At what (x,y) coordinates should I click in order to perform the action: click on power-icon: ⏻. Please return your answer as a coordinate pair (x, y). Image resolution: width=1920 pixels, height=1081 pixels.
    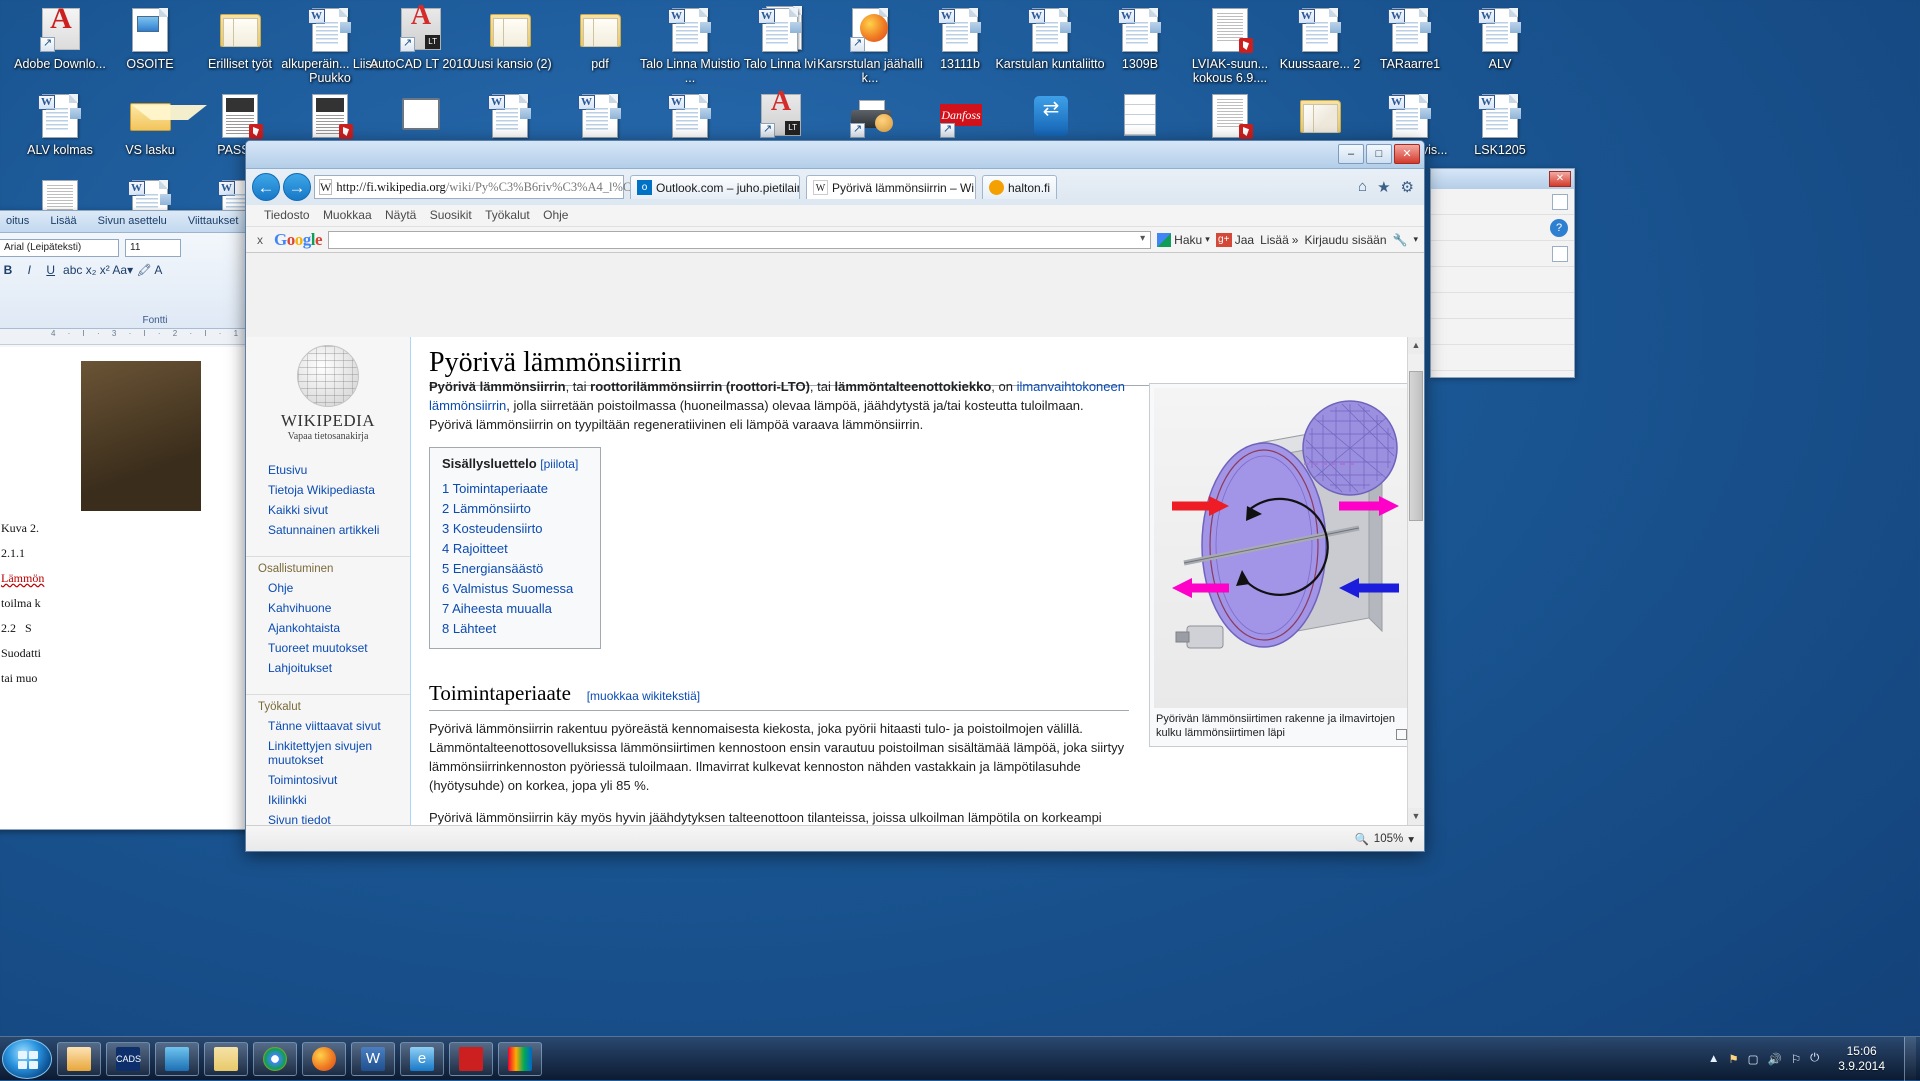
    Looking at the image, I should click on (1814, 1058).